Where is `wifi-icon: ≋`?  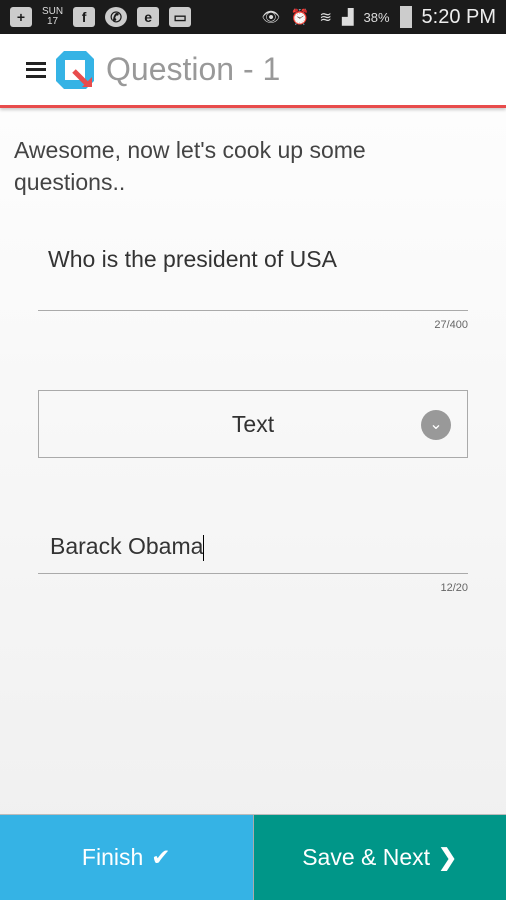
wifi-icon: ≋ is located at coordinates (325, 17).